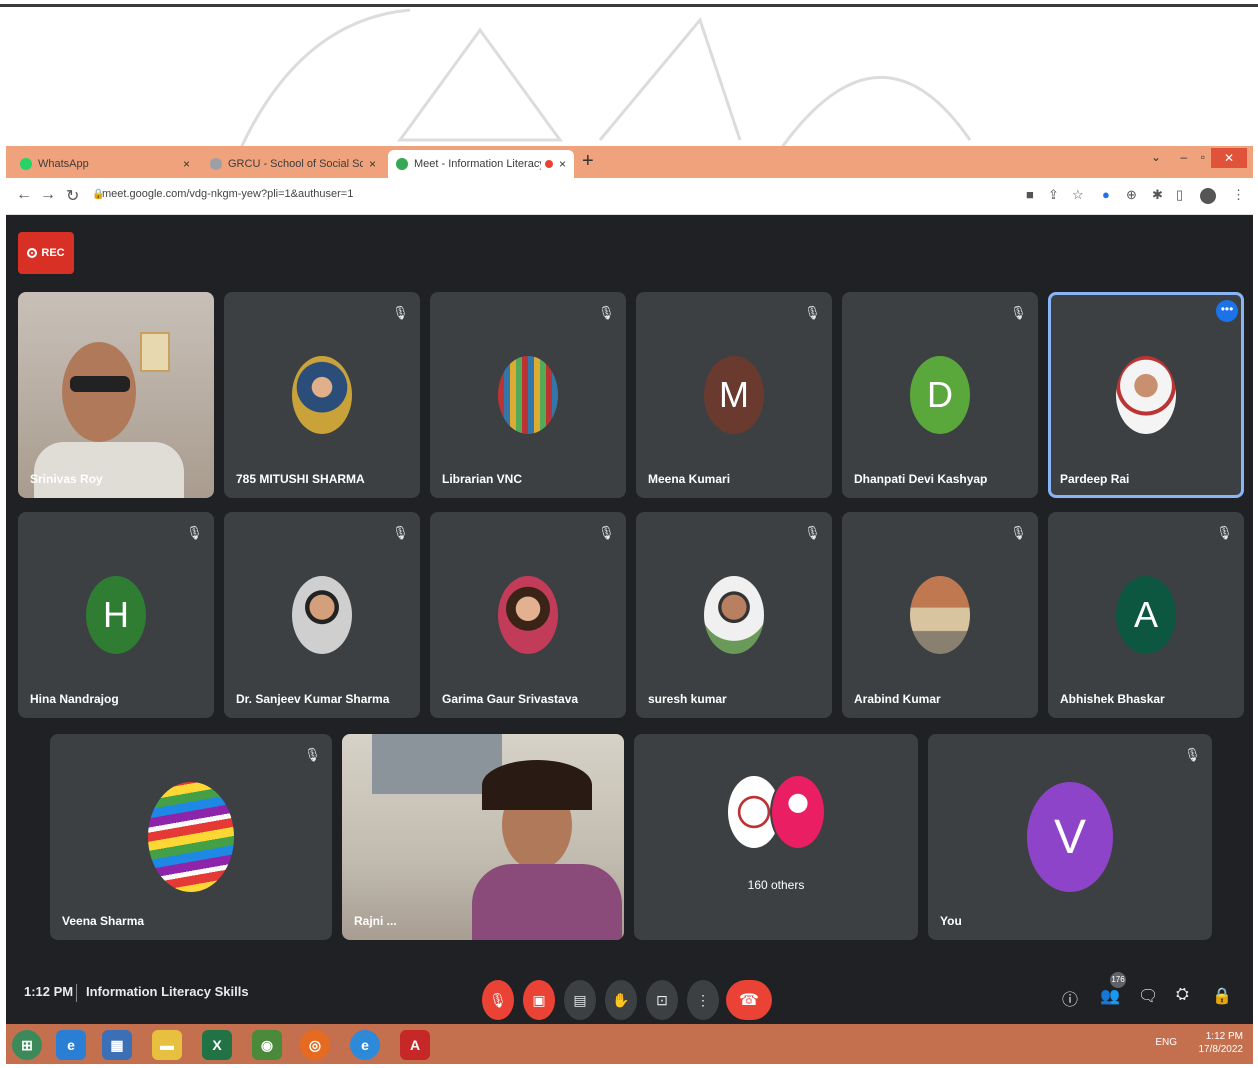 Image resolution: width=1258 pixels, height=1068 pixels. What do you see at coordinates (71, 1045) in the screenshot?
I see `ie-icon: e` at bounding box center [71, 1045].